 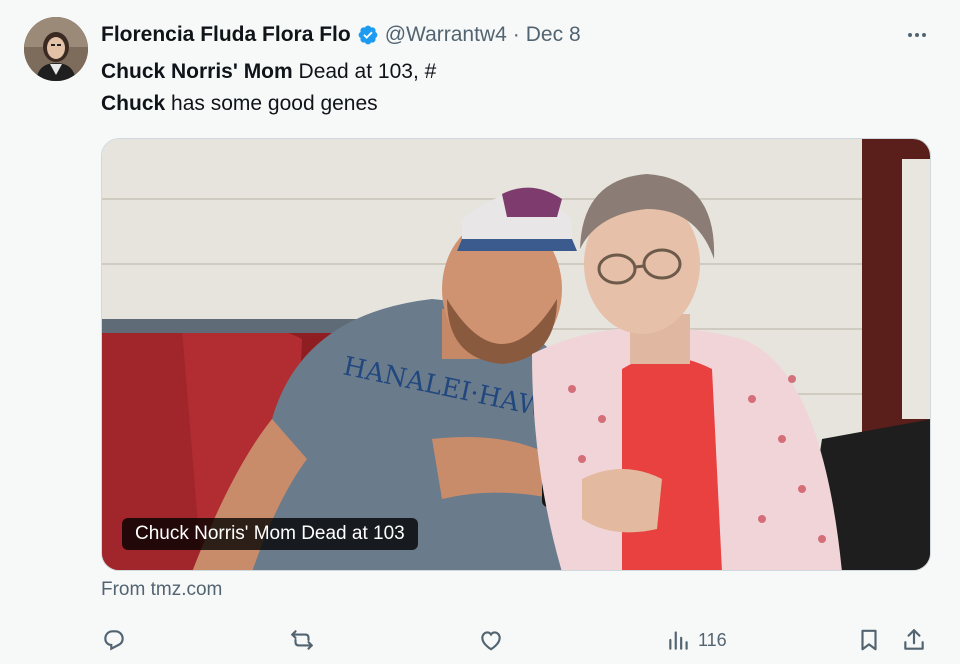 What do you see at coordinates (271, 103) in the screenshot?
I see `tweet-text-rest-2: has some good genes` at bounding box center [271, 103].